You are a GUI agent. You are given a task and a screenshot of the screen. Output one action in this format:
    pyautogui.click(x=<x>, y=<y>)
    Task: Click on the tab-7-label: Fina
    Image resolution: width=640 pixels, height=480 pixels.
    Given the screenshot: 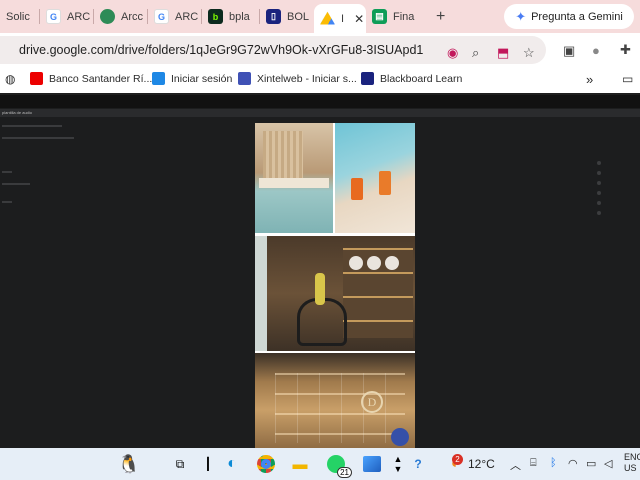 What is the action you would take?
    pyautogui.click(x=404, y=16)
    